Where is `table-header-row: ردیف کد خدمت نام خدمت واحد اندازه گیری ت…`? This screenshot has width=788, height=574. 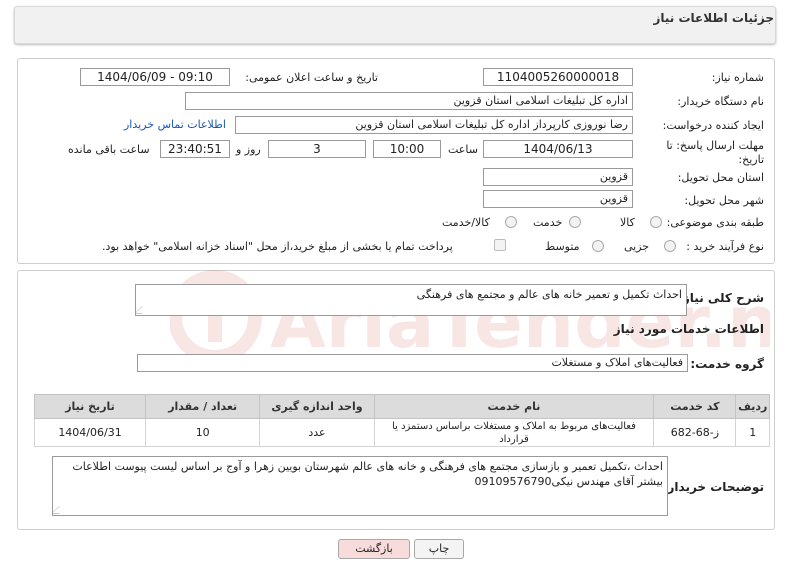 table-header-row: ردیف کد خدمت نام خدمت واحد اندازه گیری ت… is located at coordinates (401, 406).